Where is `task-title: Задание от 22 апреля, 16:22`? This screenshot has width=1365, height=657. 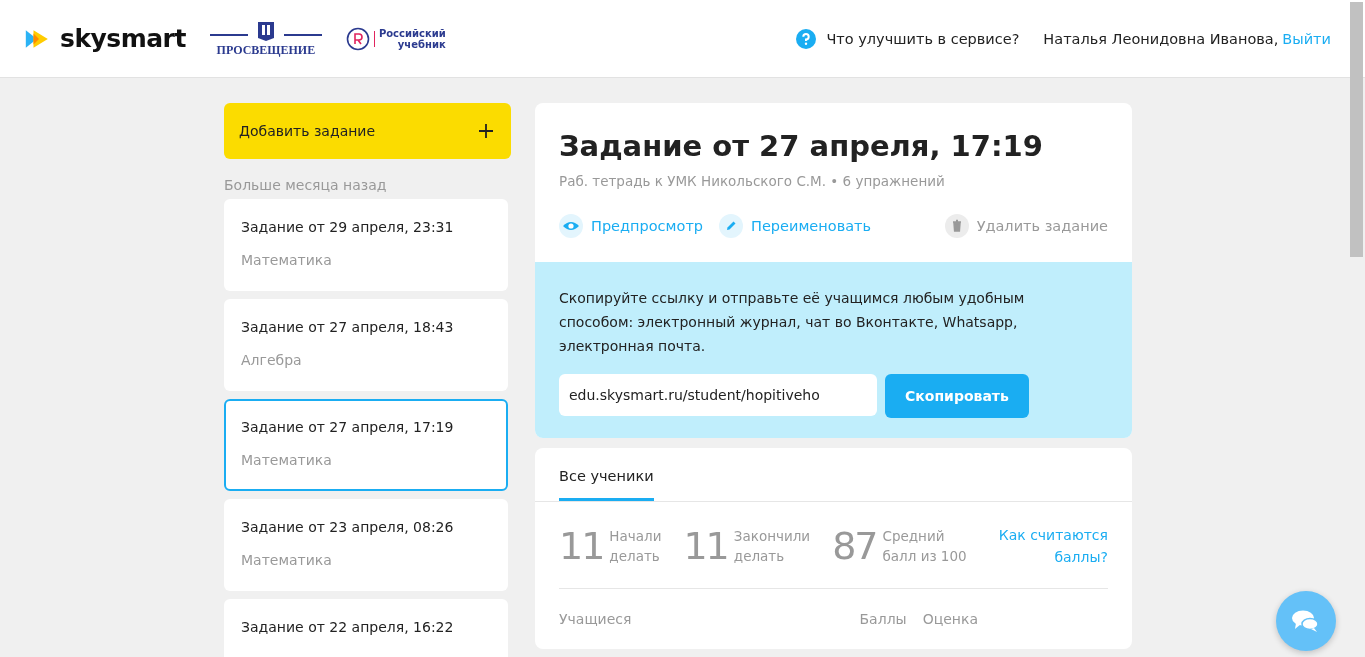
task-title: Задание от 22 апреля, 16:22 is located at coordinates (348, 627).